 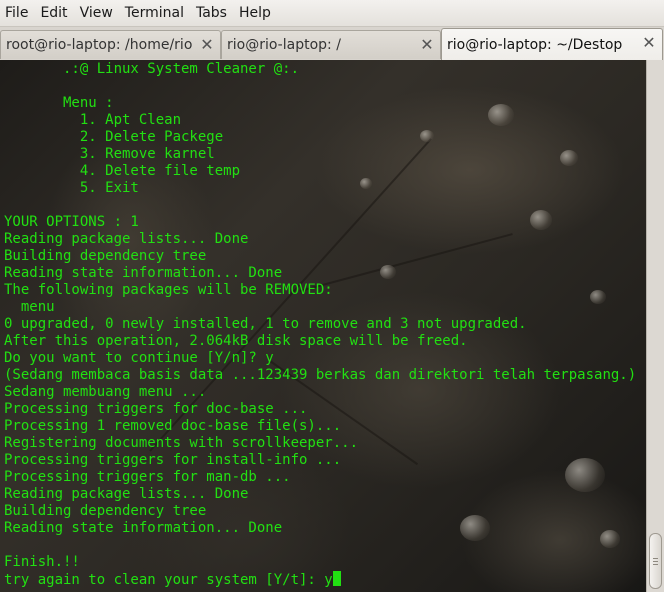 I want to click on terminal-line: 4. Delete file temp, so click(x=122, y=171).